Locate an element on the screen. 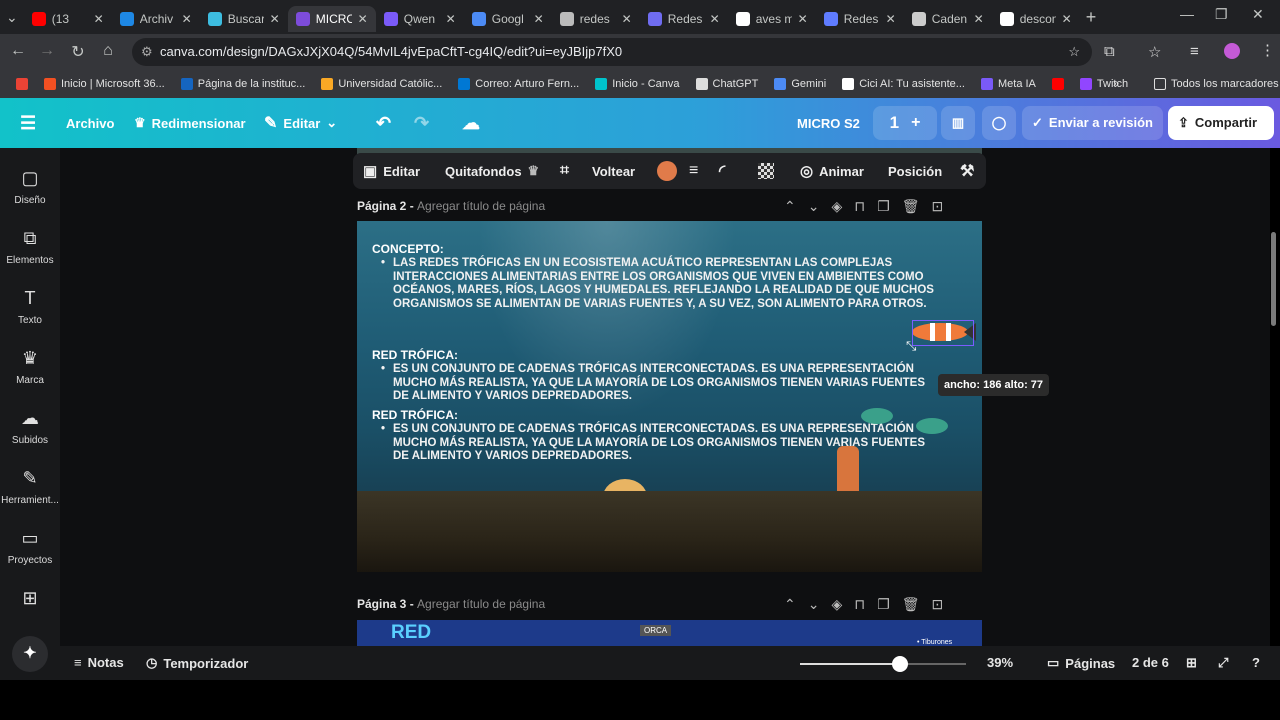  browser-tab: aves m ✕ is located at coordinates (772, 19).